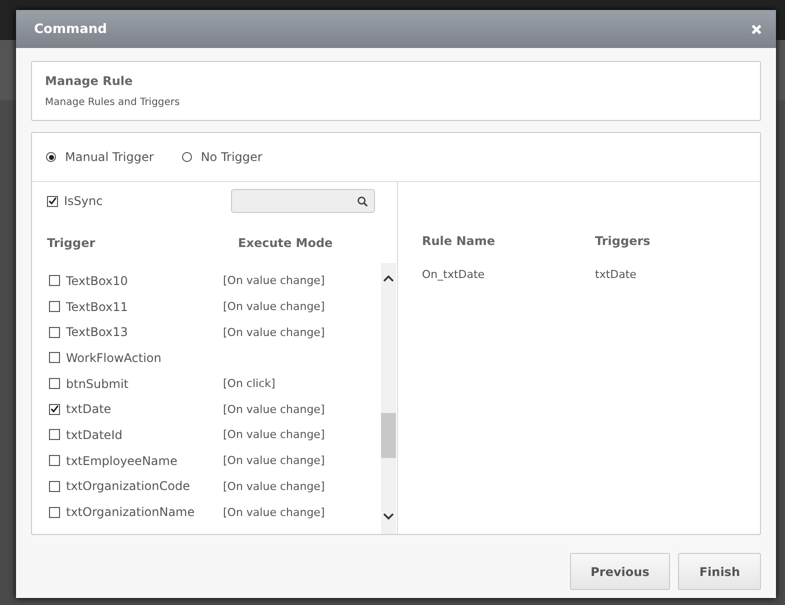 The image size is (785, 605). I want to click on rule-name: On_txtDate, so click(454, 274).